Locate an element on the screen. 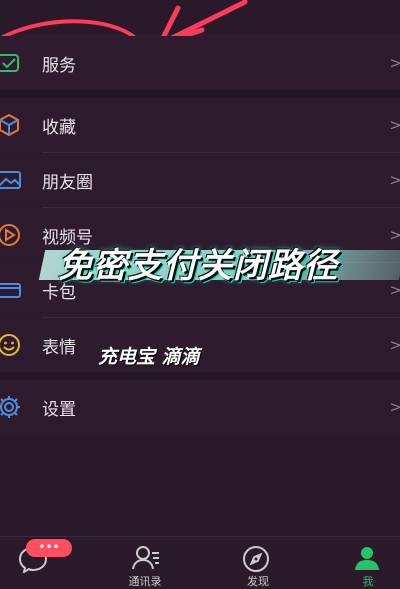 Image resolution: width=400 pixels, height=589 pixels. tab-contacts: 通讯录 is located at coordinates (145, 562).